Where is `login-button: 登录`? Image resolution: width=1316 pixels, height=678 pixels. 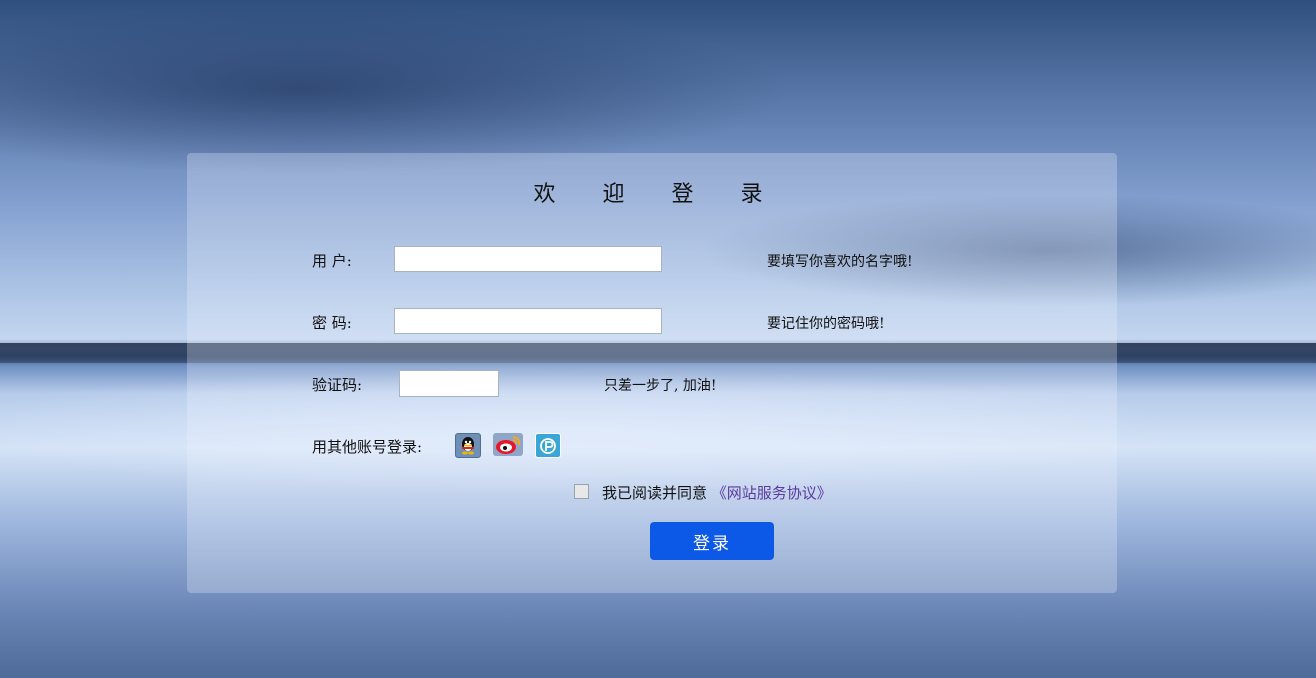 login-button: 登录 is located at coordinates (712, 541).